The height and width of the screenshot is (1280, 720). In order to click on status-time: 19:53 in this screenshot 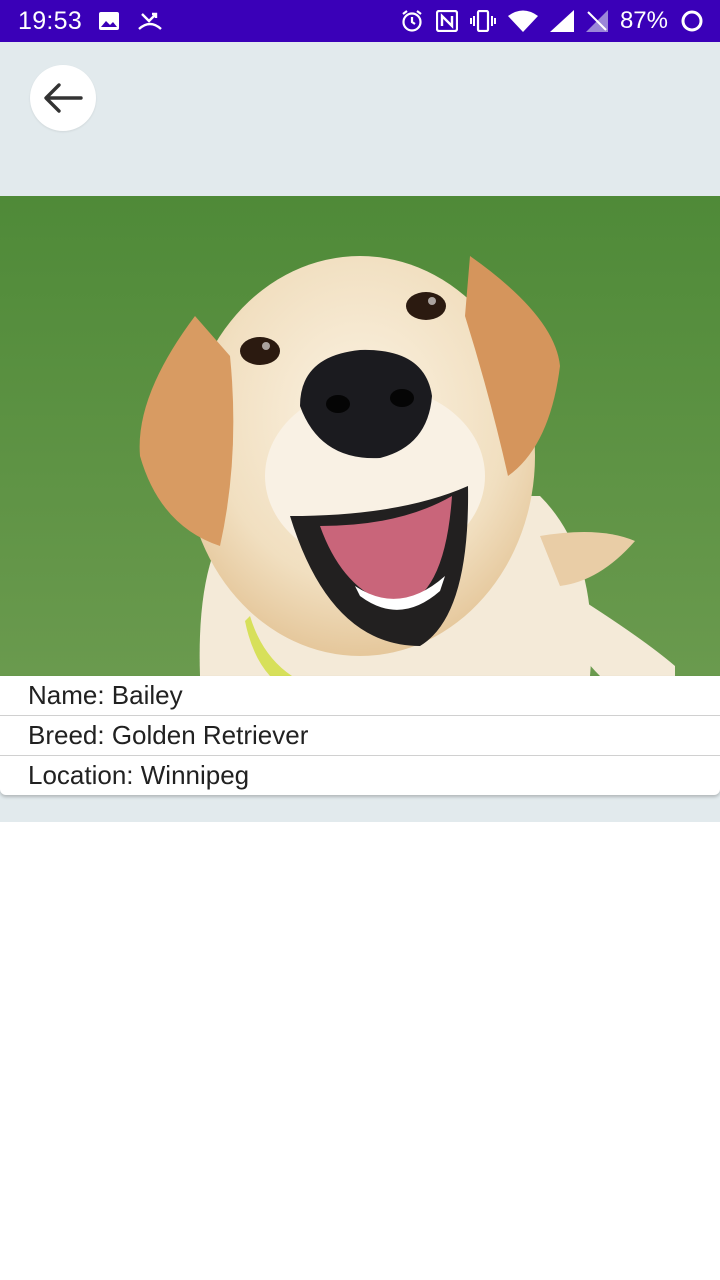, I will do `click(50, 20)`.